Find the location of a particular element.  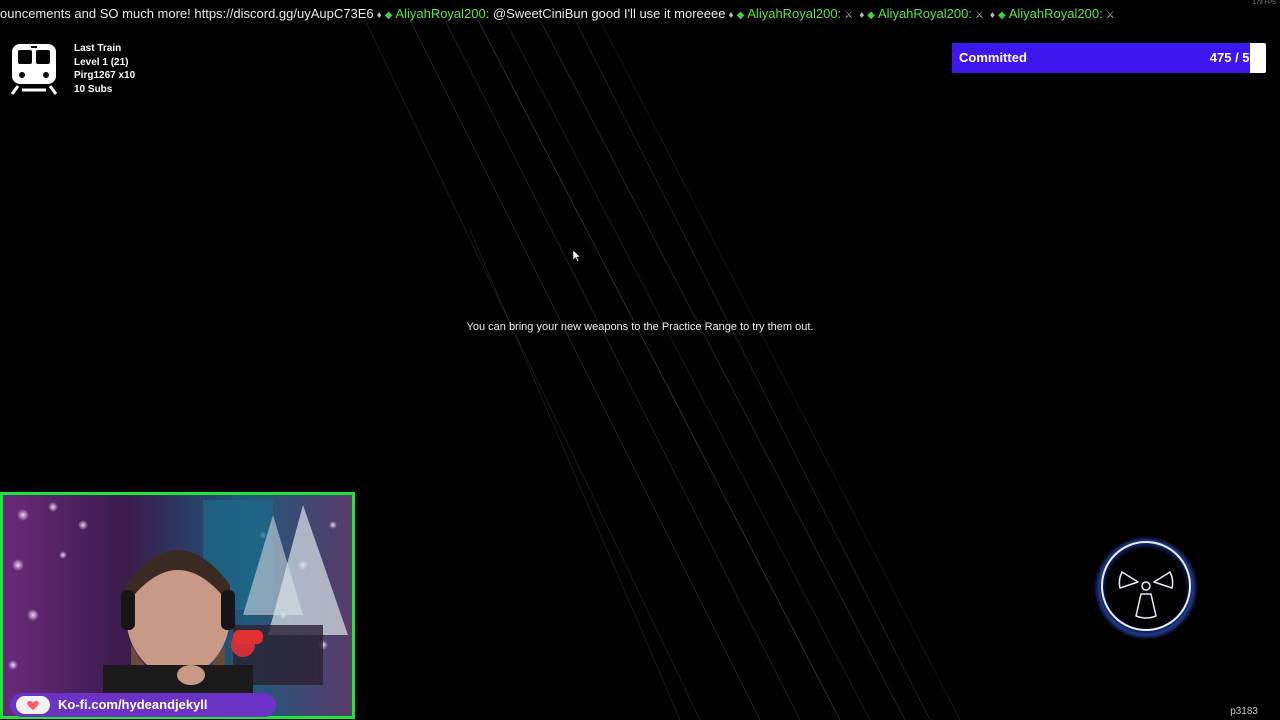

train-icon is located at coordinates (34, 69).